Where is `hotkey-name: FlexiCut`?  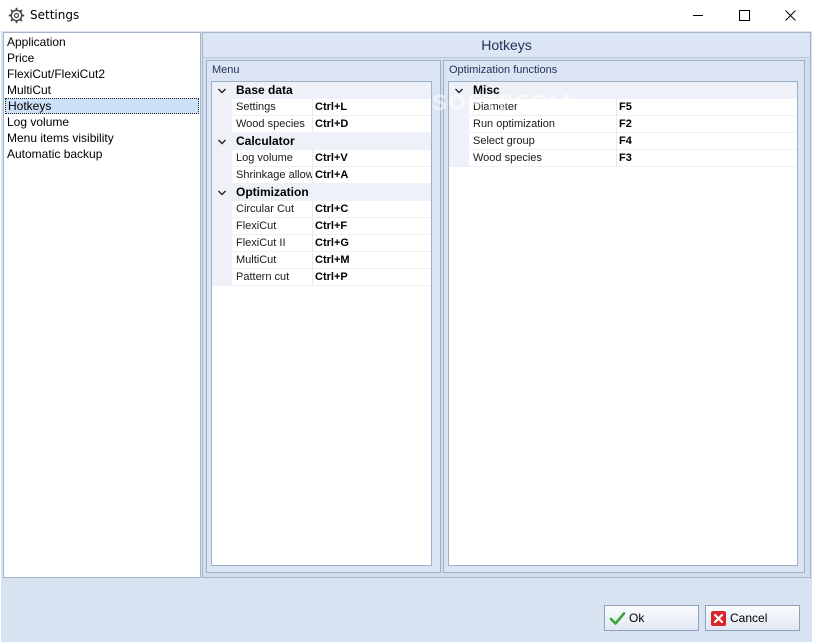
hotkey-name: FlexiCut is located at coordinates (256, 226).